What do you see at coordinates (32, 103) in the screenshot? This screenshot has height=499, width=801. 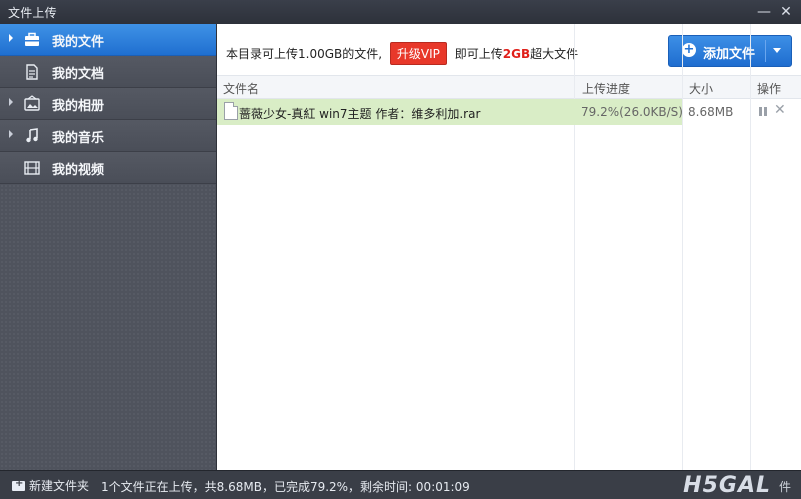 I see `photo-album-icon` at bounding box center [32, 103].